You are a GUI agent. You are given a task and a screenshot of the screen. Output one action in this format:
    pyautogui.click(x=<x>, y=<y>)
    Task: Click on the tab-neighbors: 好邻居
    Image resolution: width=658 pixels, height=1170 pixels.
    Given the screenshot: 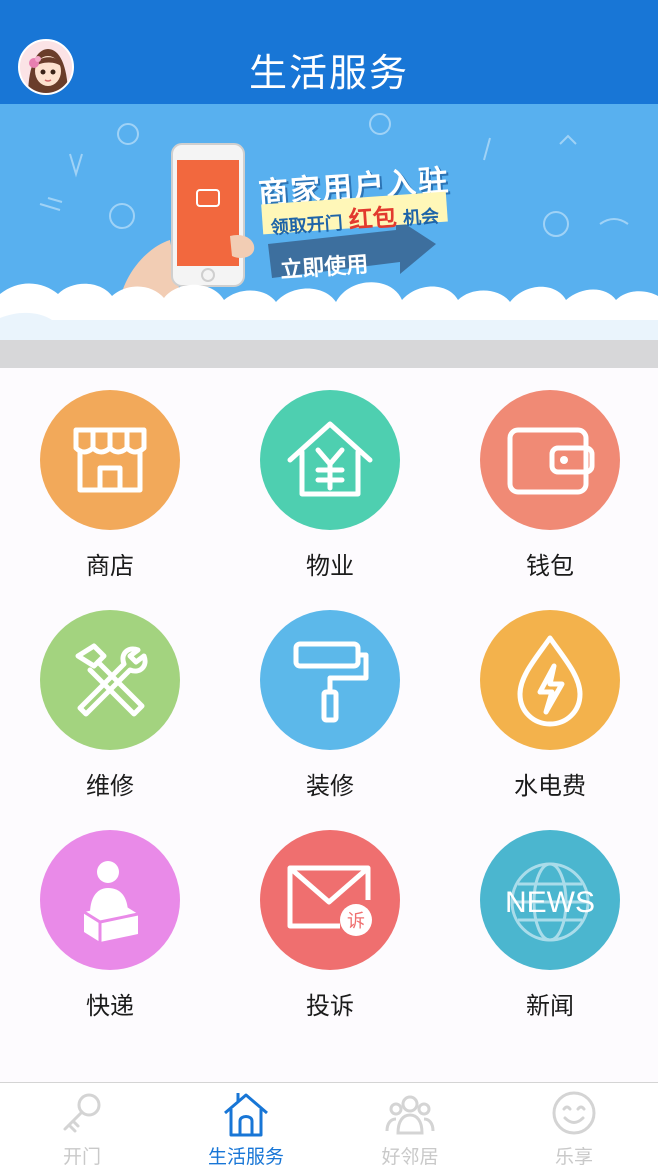 What is the action you would take?
    pyautogui.click(x=410, y=1126)
    